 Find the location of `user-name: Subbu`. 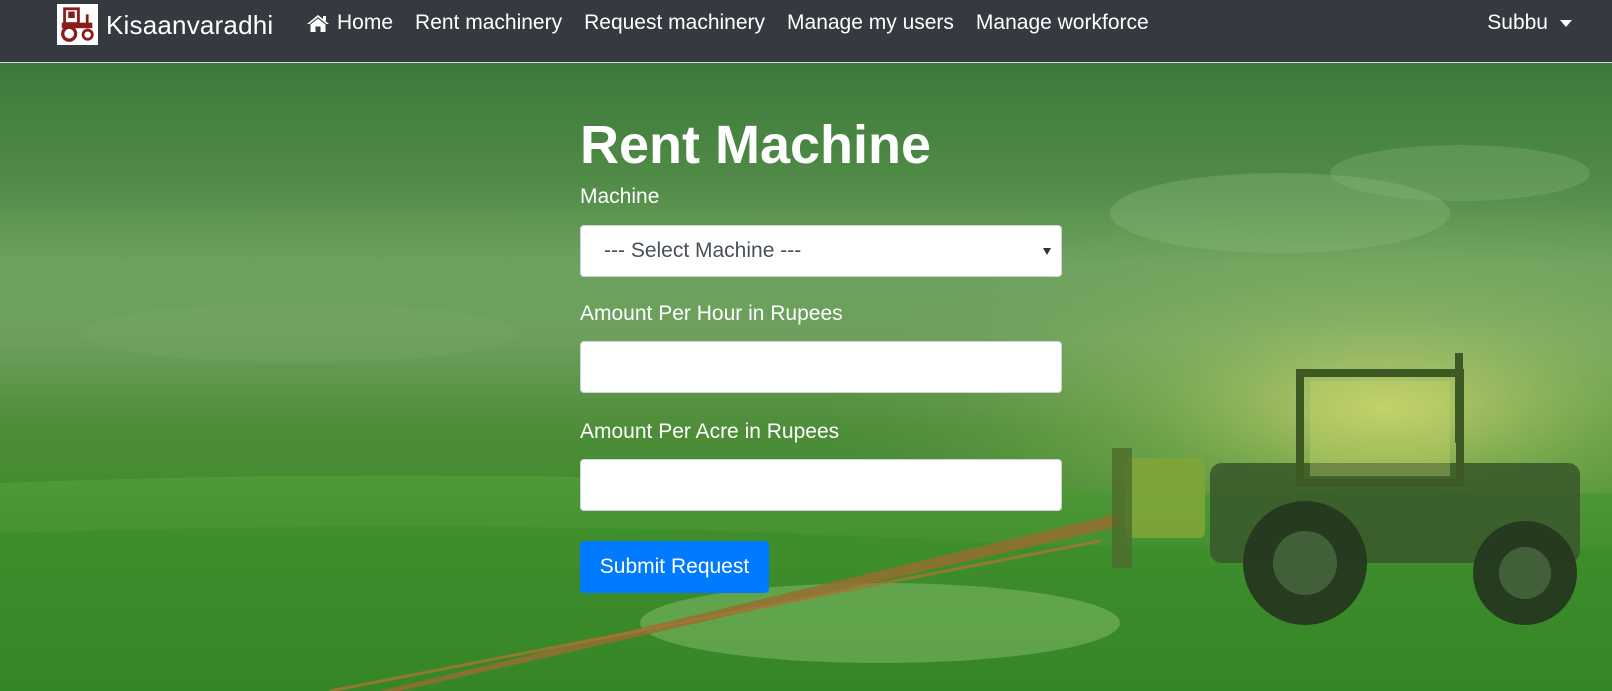

user-name: Subbu is located at coordinates (1517, 22).